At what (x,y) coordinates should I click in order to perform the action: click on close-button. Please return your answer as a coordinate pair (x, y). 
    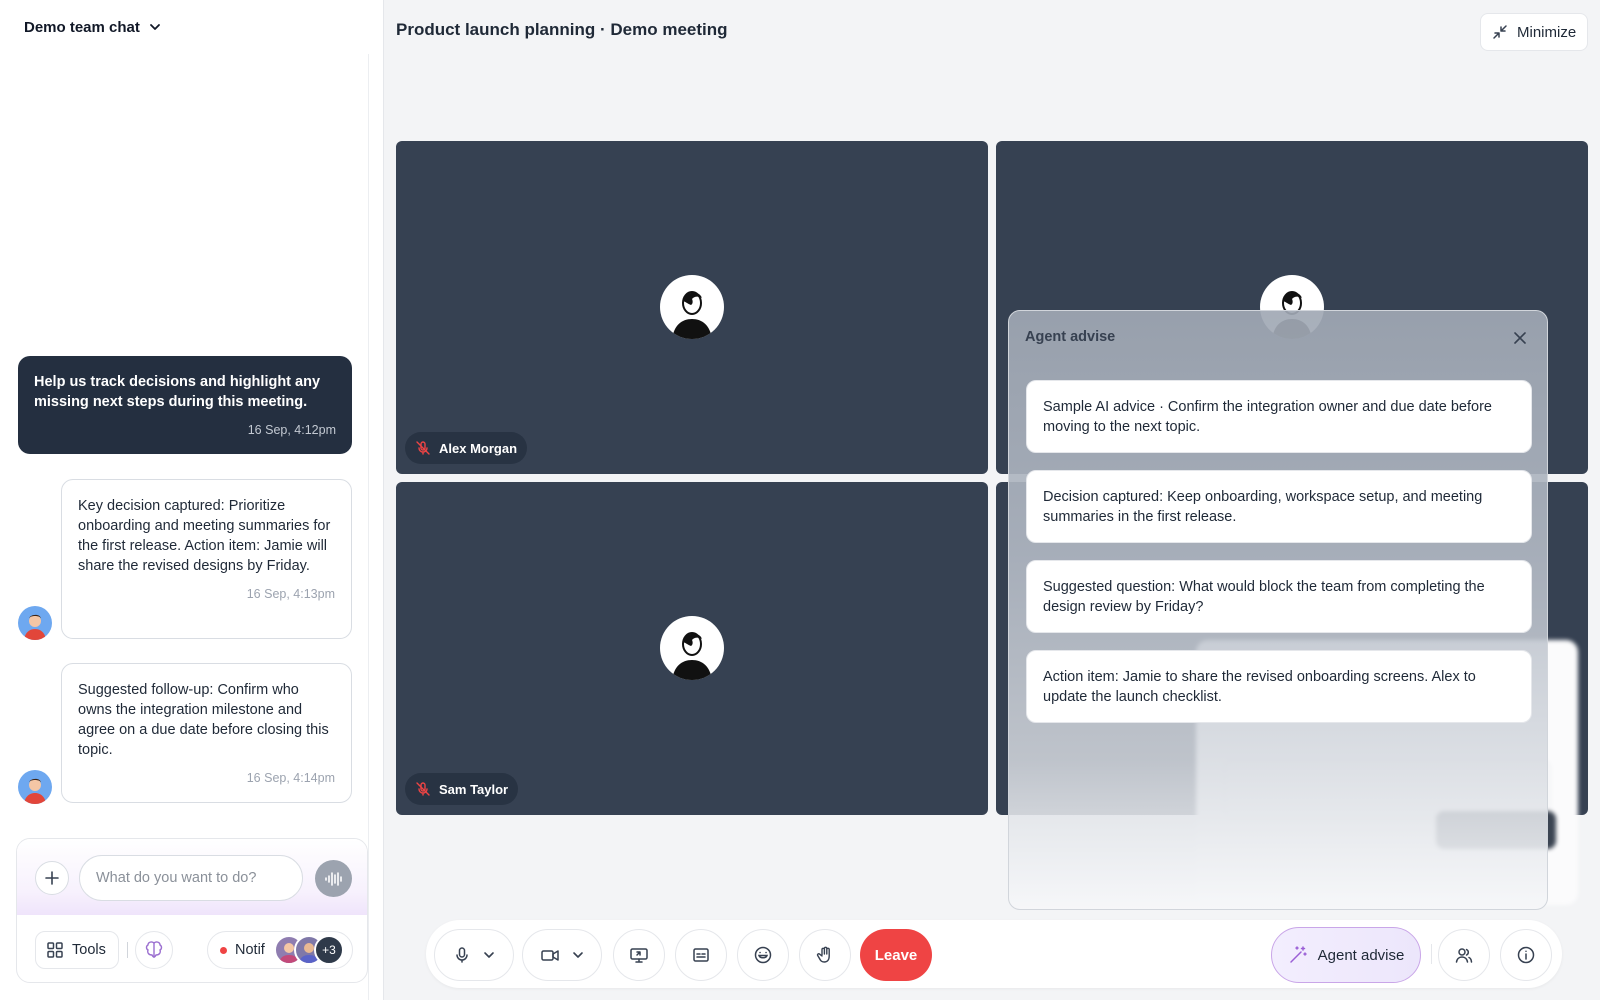
    Looking at the image, I should click on (1520, 338).